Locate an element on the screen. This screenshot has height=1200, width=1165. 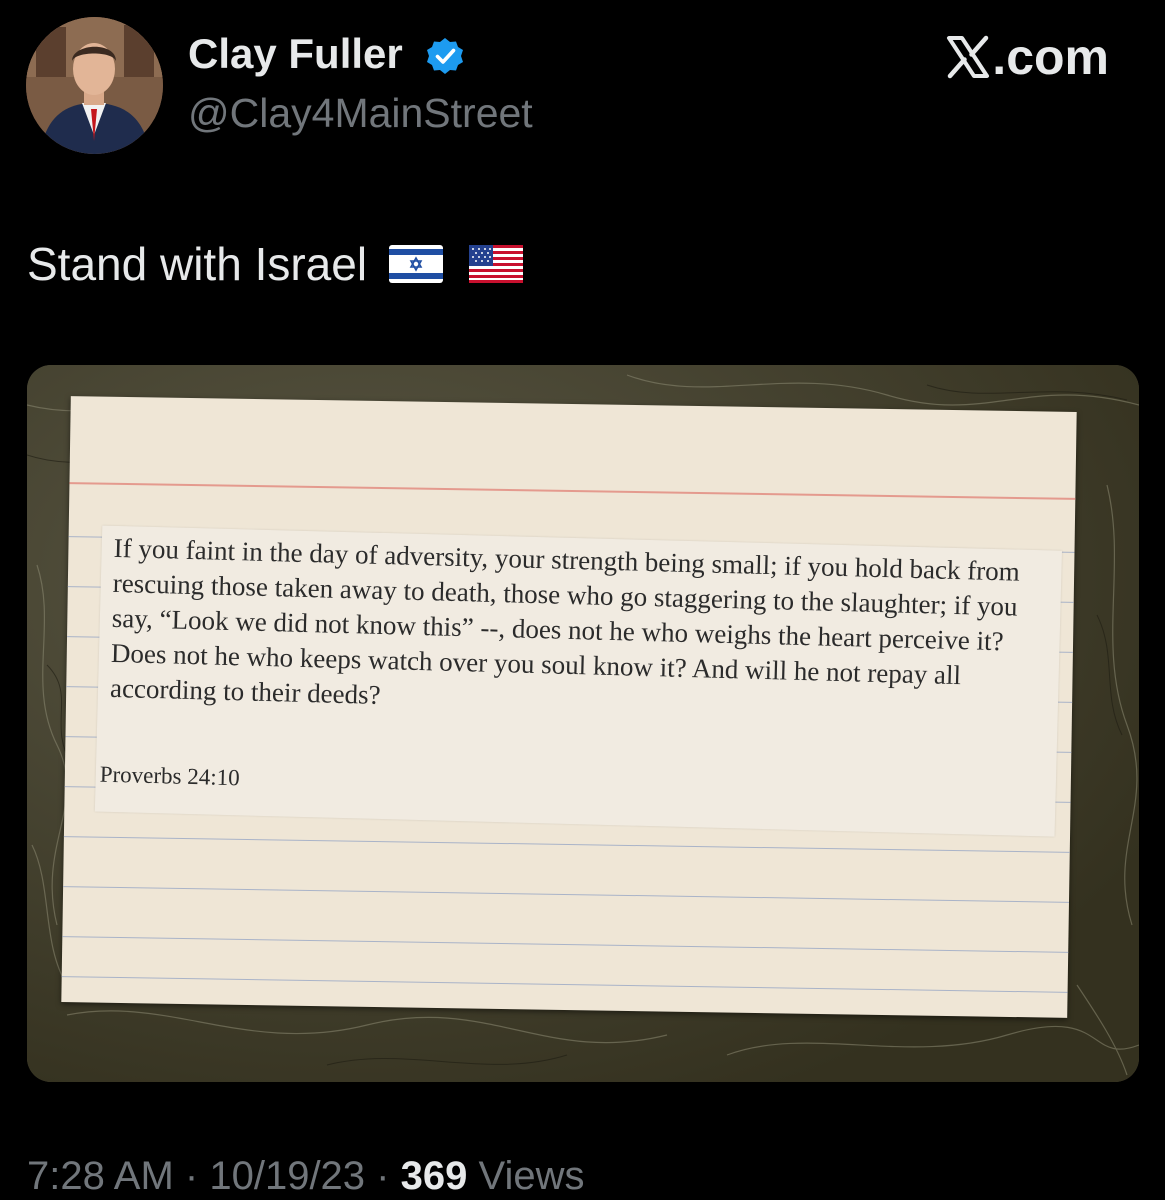
avatar-portrait is located at coordinates (94, 85).